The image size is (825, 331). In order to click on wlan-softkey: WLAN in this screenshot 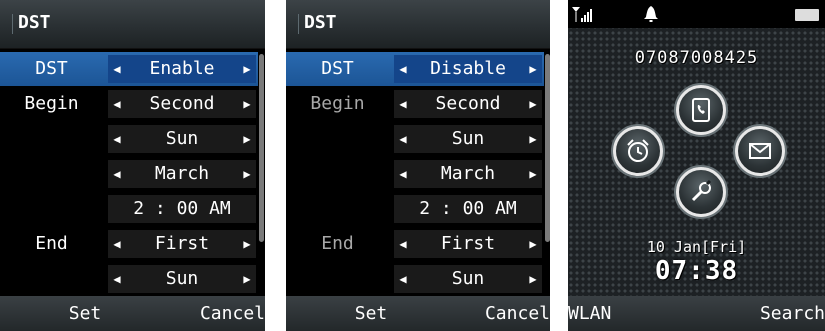, I will do `click(589, 313)`.